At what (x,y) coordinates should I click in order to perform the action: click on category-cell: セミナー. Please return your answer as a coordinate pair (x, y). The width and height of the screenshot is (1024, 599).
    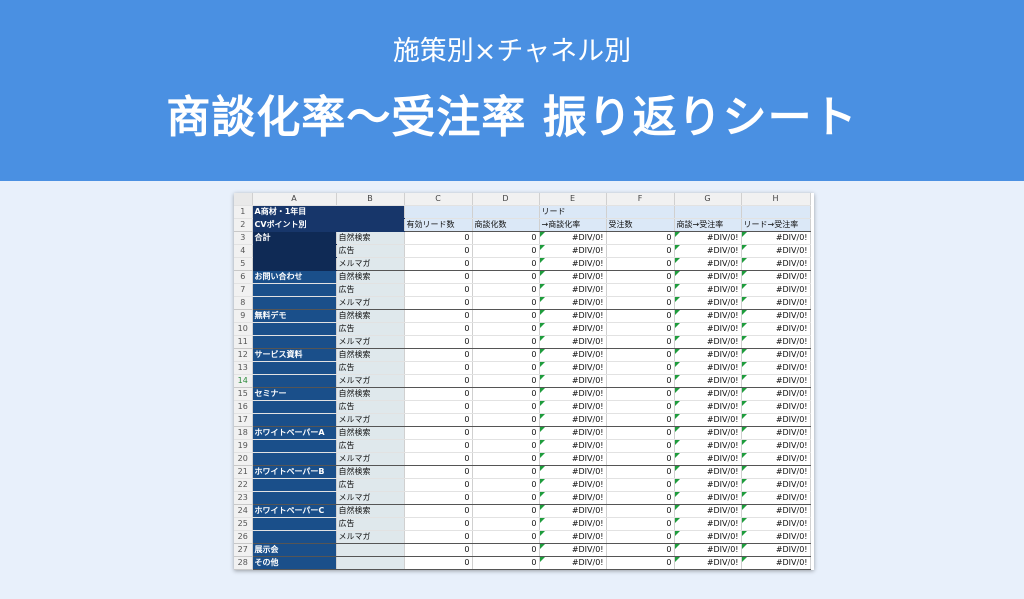
    Looking at the image, I should click on (294, 394).